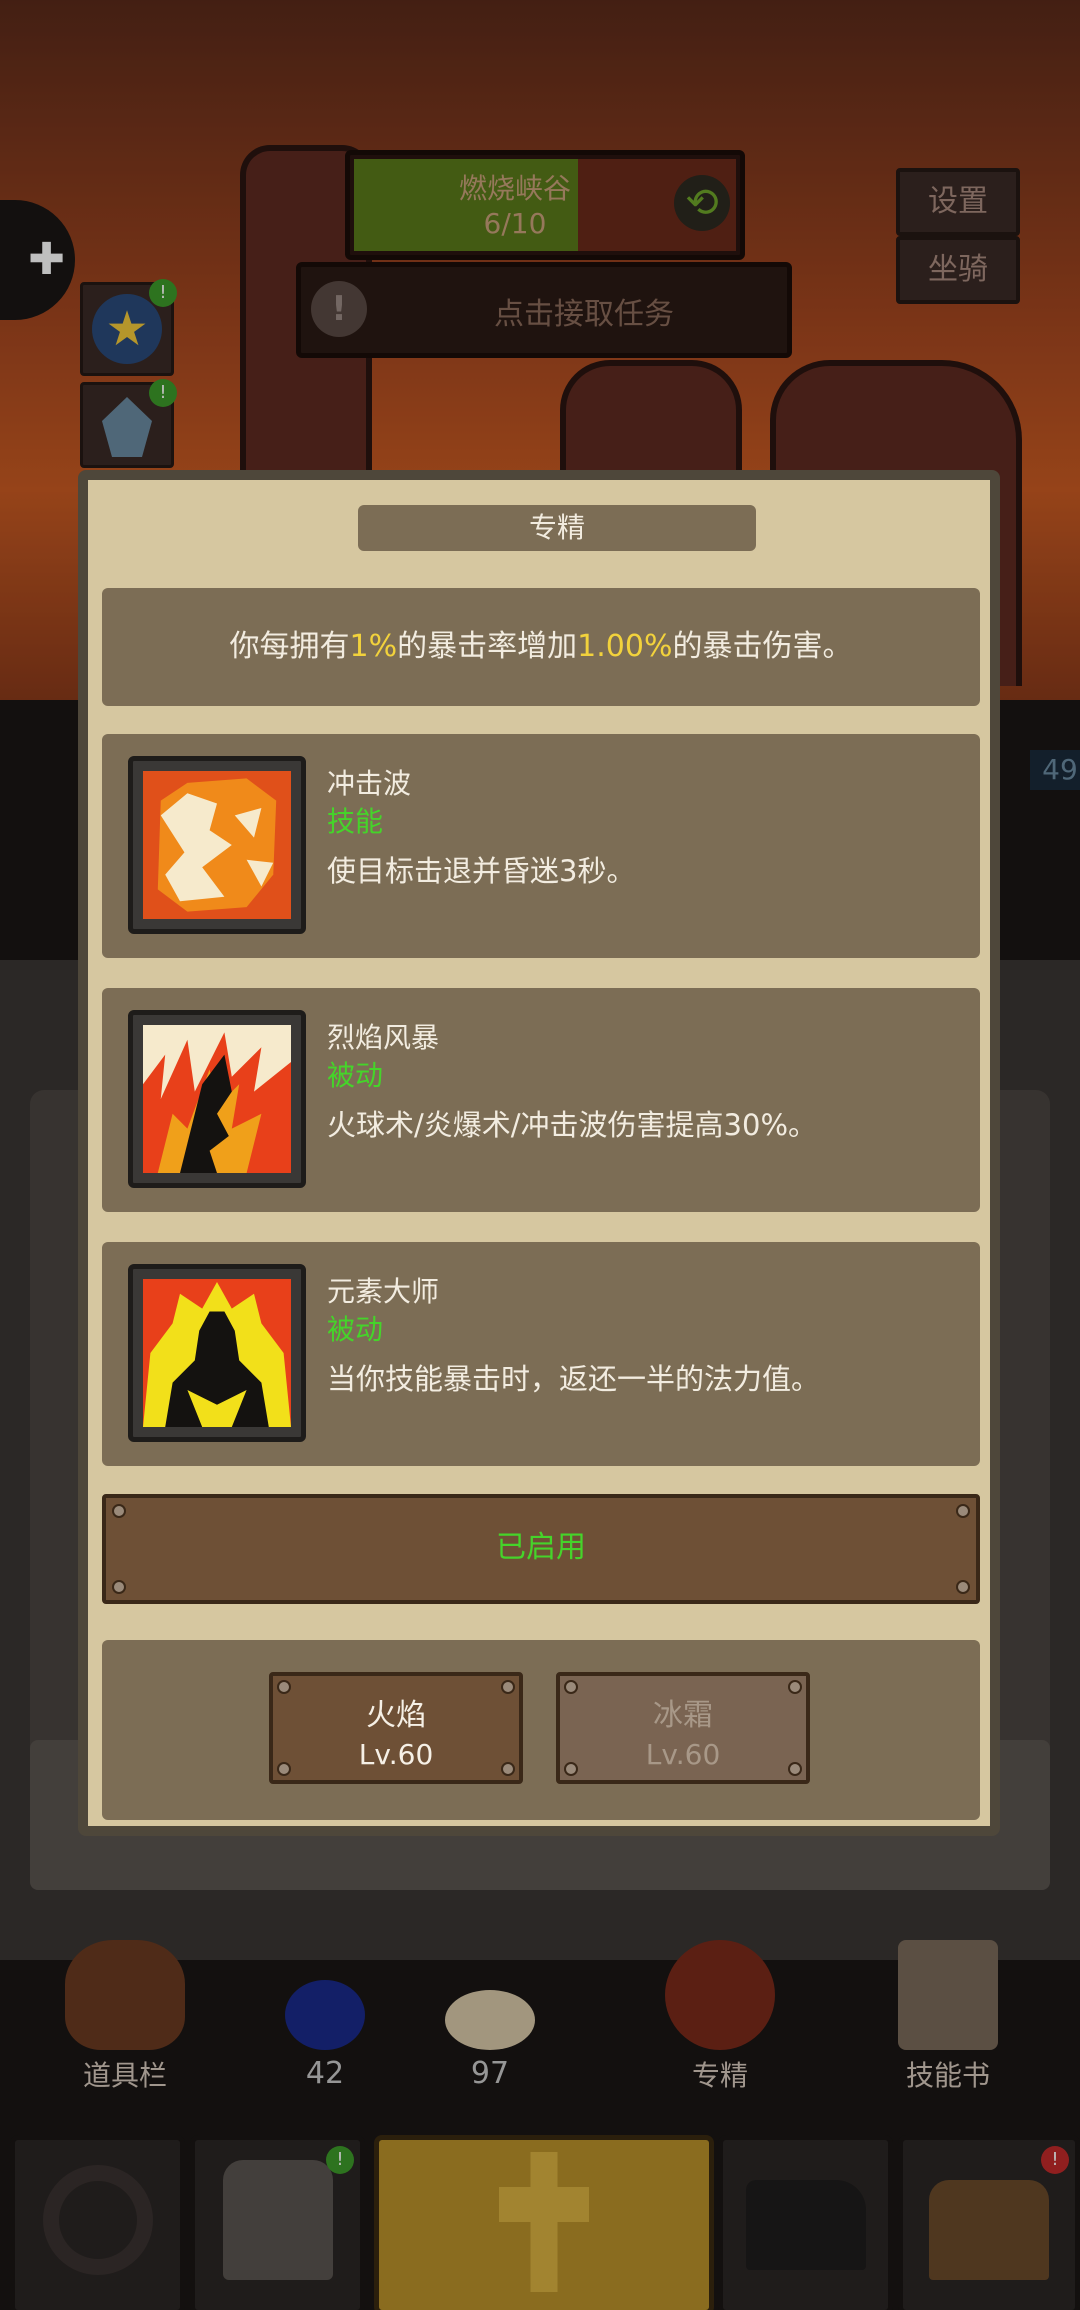 This screenshot has width=1080, height=2310. I want to click on skill-type: 技能, so click(355, 821).